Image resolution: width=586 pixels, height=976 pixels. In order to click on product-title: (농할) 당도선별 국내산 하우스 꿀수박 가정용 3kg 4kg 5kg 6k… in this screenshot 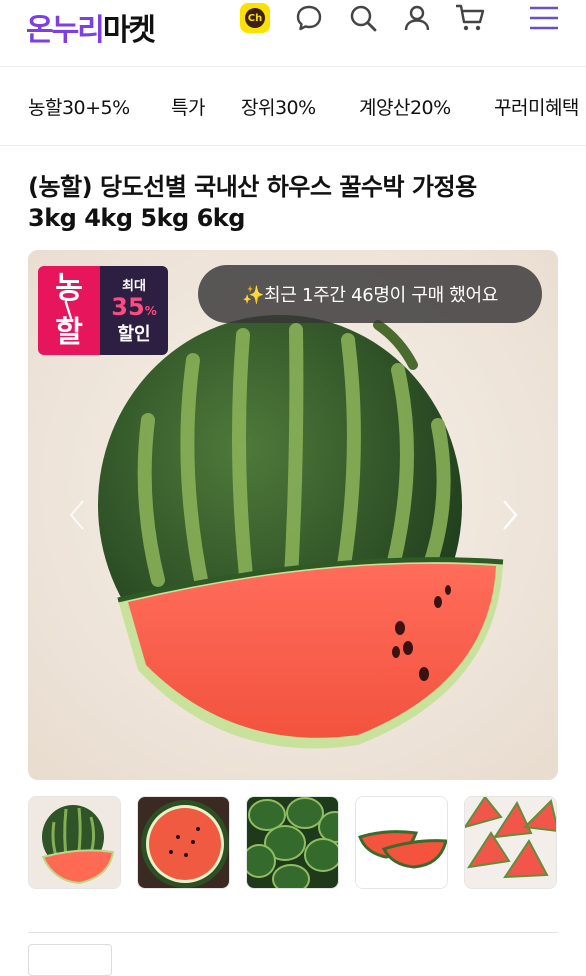, I will do `click(298, 203)`.